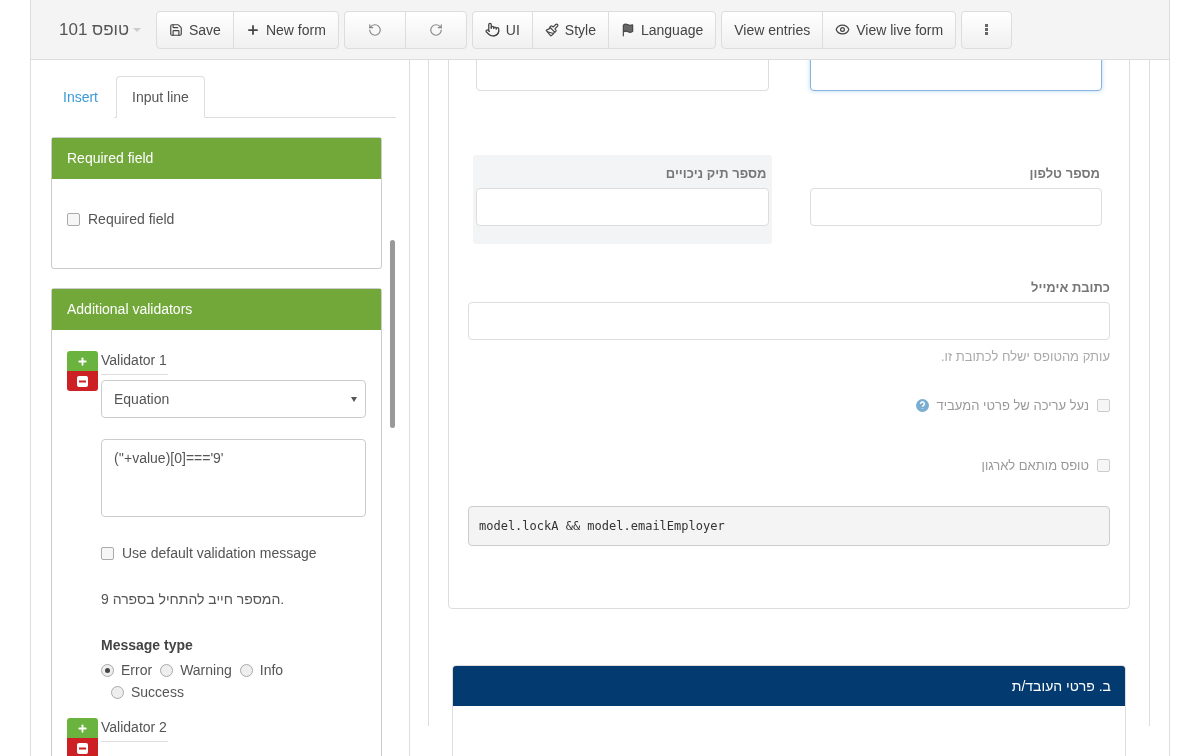  I want to click on paintbrush-icon, so click(551, 29).